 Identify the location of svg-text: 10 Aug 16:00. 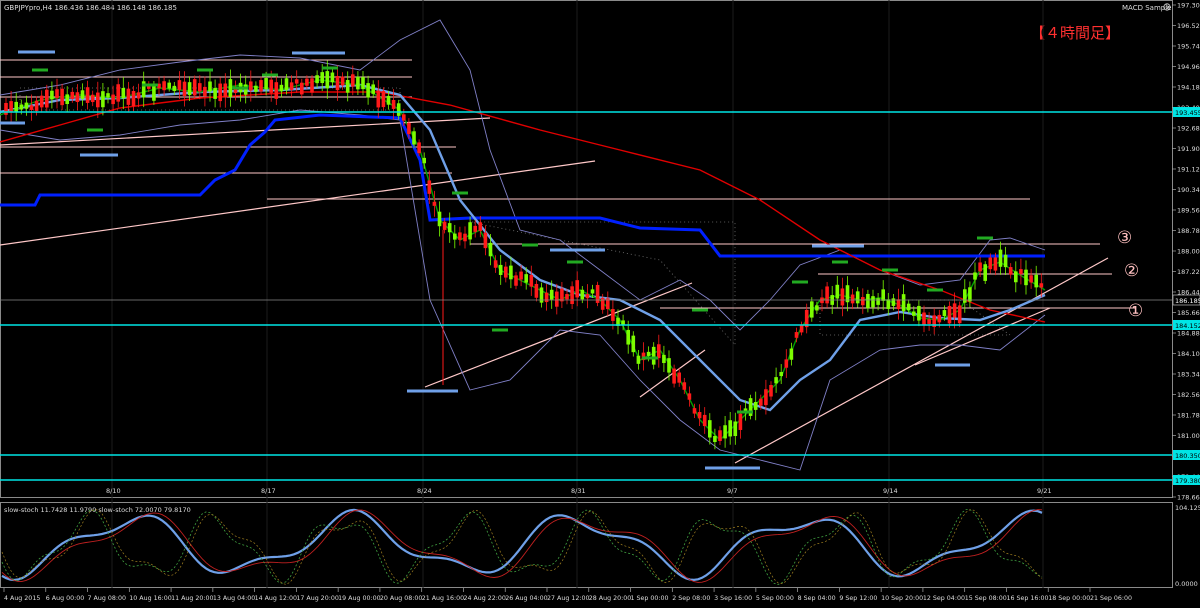
(150, 598).